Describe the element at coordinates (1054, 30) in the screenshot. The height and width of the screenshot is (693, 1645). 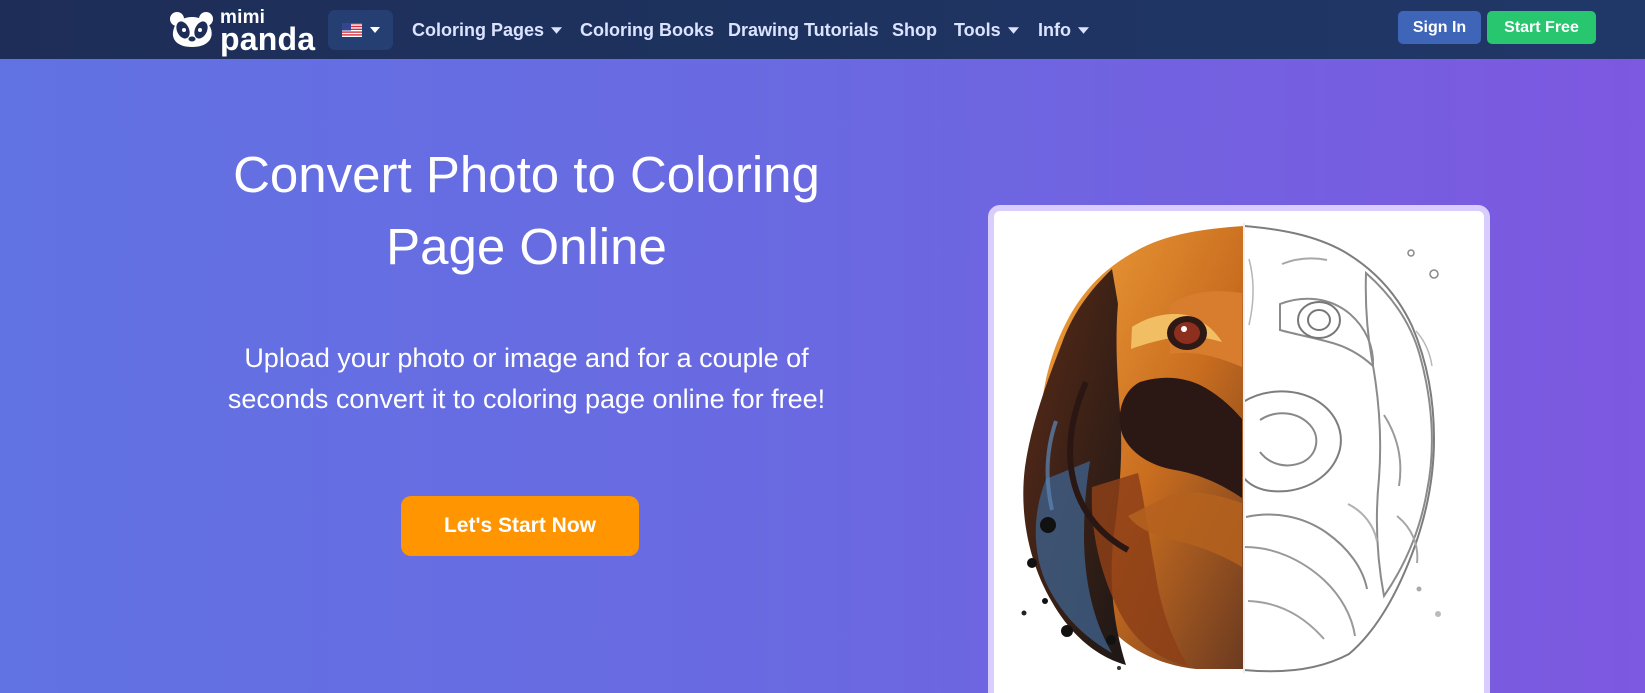
I see `nav-info-label: Info` at that location.